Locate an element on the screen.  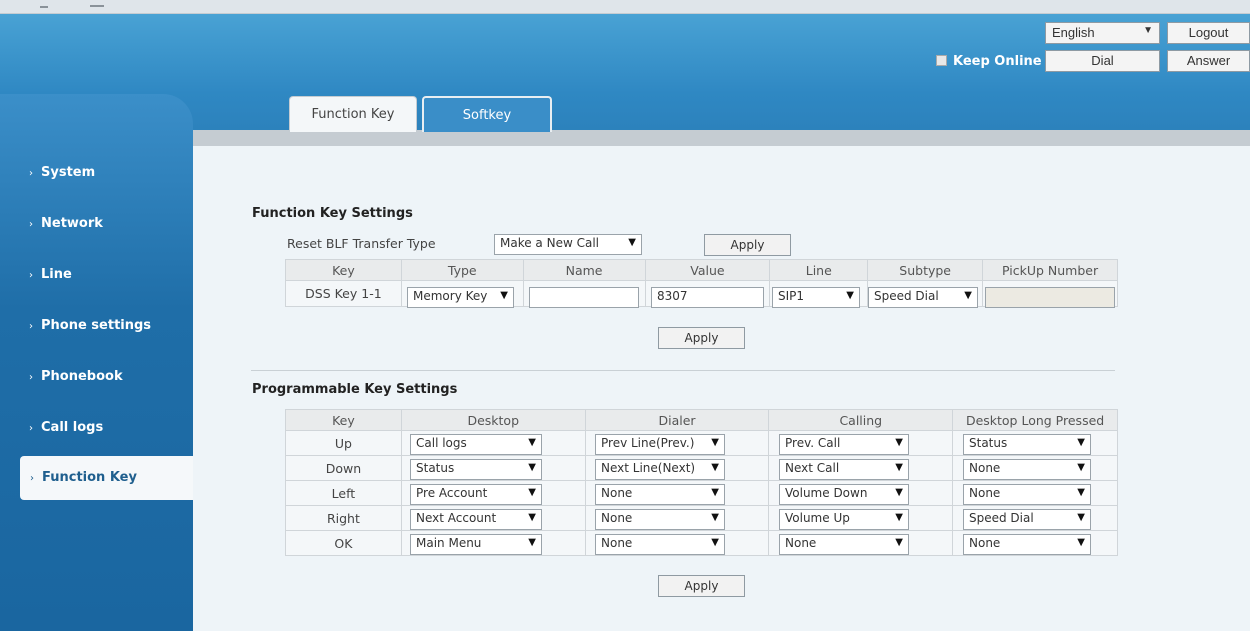
long-pressed-select: Speed Dial ▼ is located at coordinates (1027, 519).